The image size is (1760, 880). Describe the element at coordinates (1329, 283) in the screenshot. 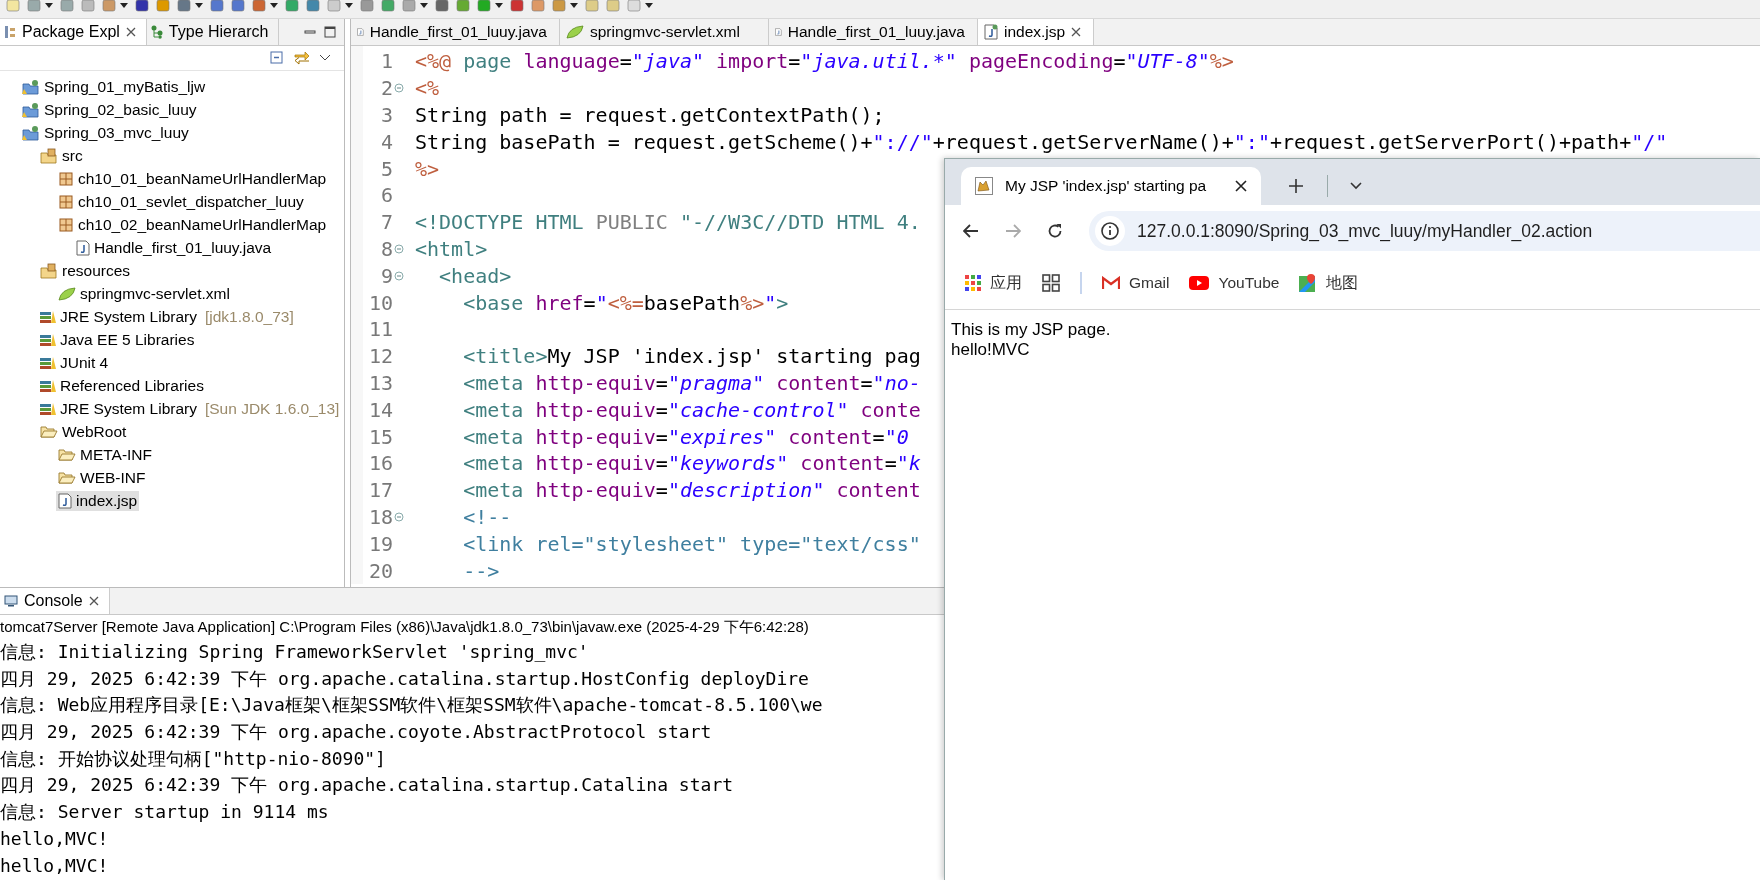

I see `bookmark: 地图` at that location.